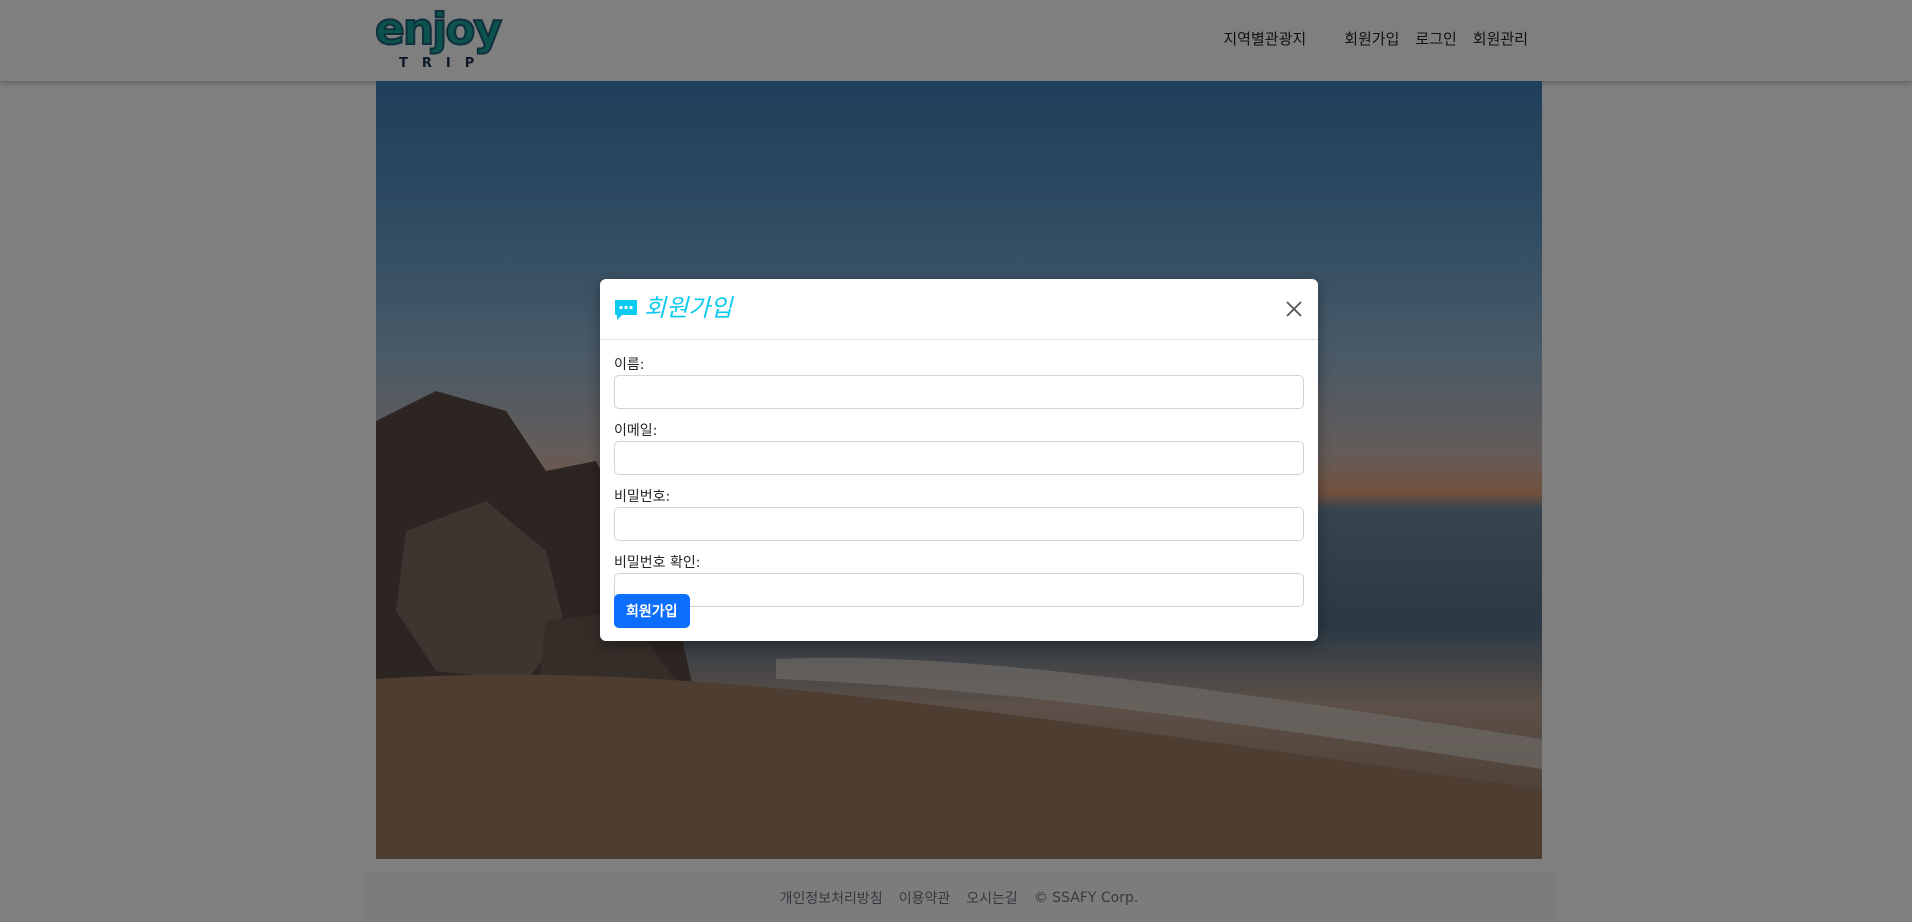 The width and height of the screenshot is (1912, 922). I want to click on modal-title: 회원가입, so click(688, 308).